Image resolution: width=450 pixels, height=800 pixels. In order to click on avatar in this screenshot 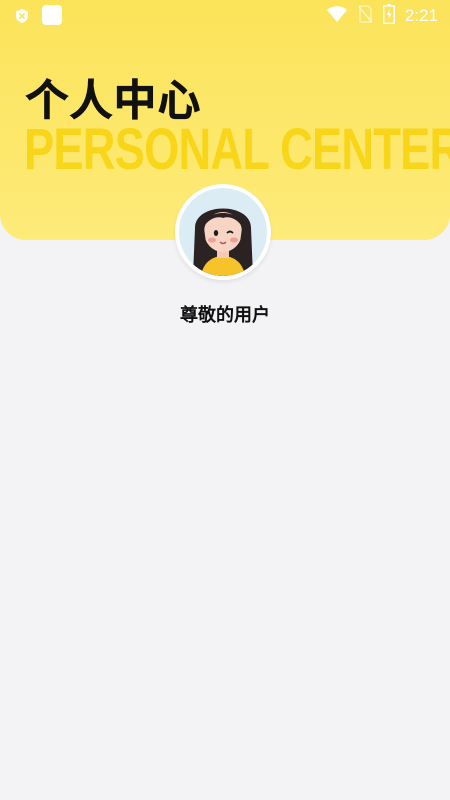, I will do `click(223, 232)`.